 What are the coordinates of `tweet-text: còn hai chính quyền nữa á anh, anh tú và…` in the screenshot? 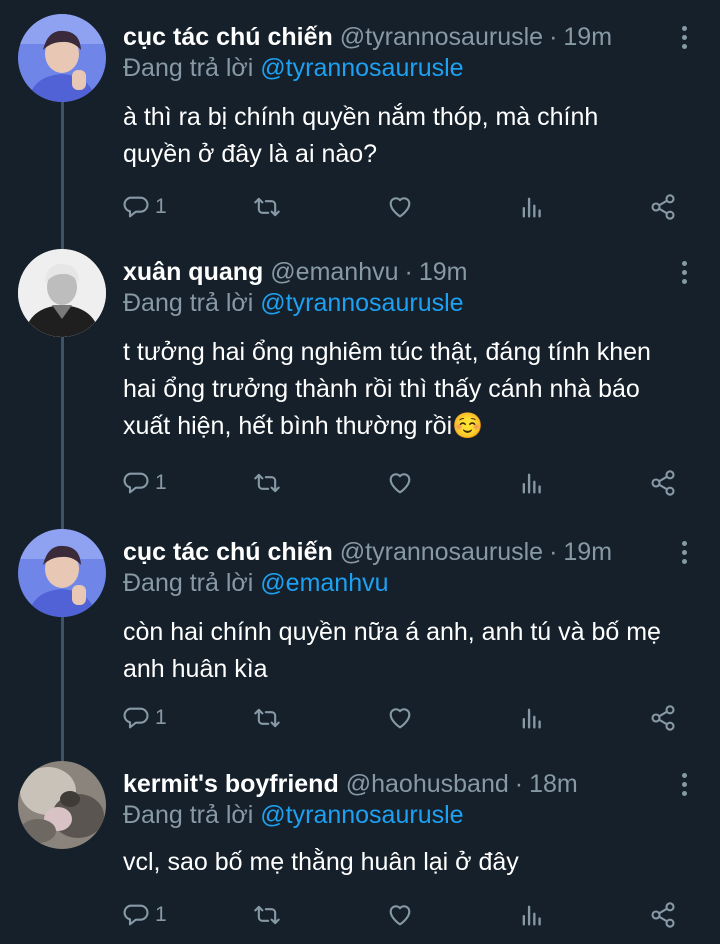 It's located at (406, 651).